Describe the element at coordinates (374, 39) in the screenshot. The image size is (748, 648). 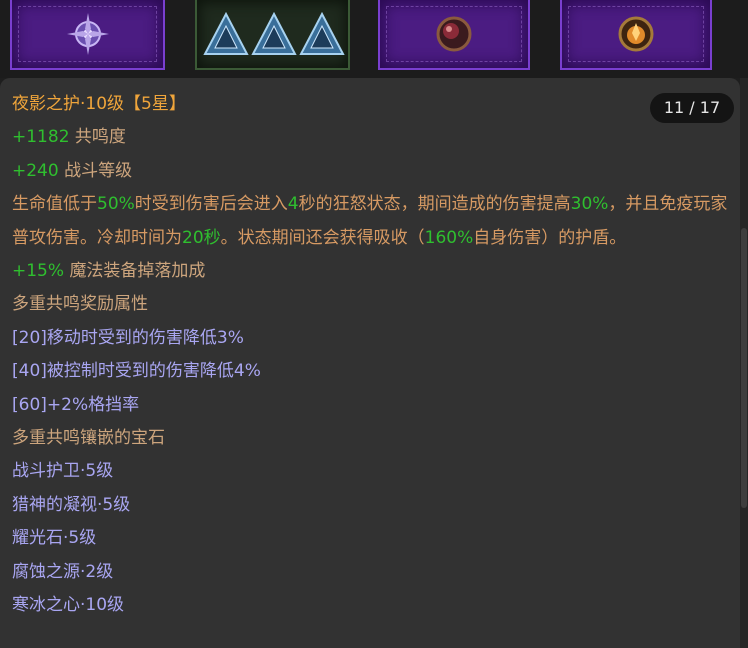
I see `gem-slot-strip` at that location.